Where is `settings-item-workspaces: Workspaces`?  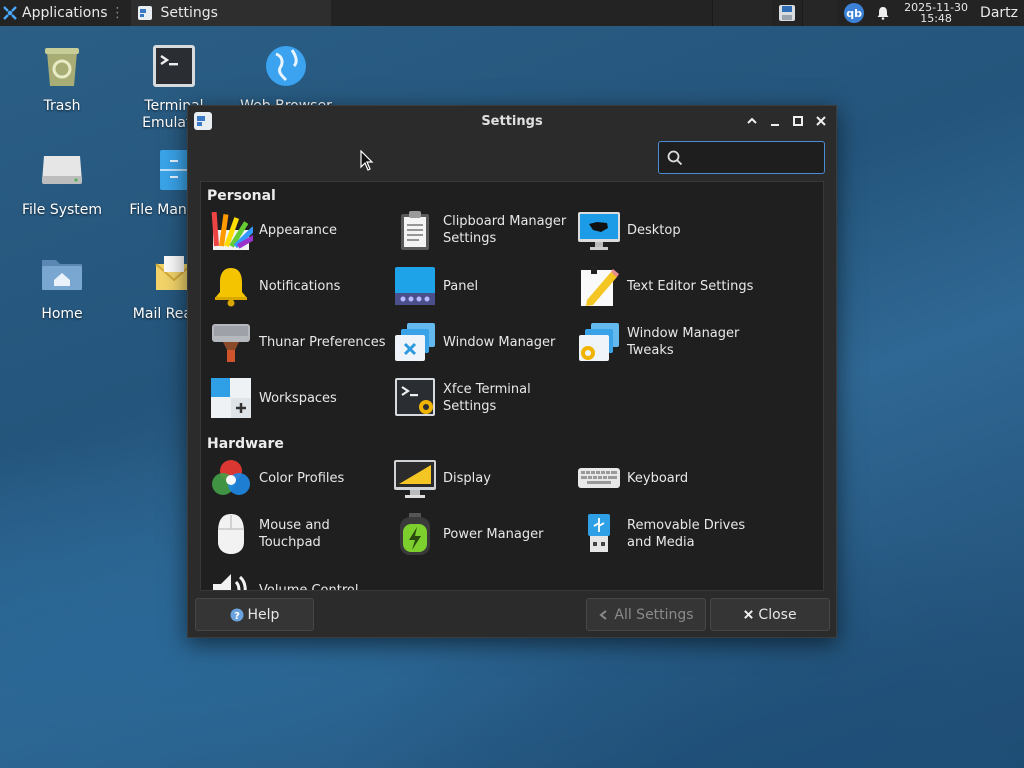 settings-item-workspaces: Workspaces is located at coordinates (301, 398).